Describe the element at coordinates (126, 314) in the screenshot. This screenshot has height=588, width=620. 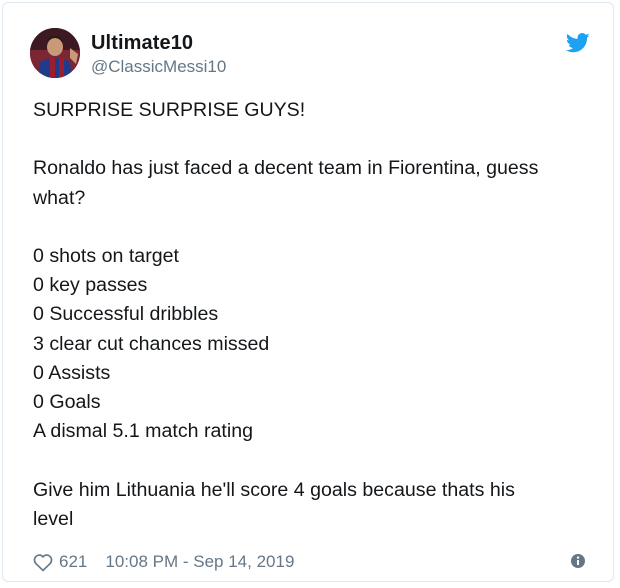
I see `tweet-line: 0 Successful dribbles` at that location.